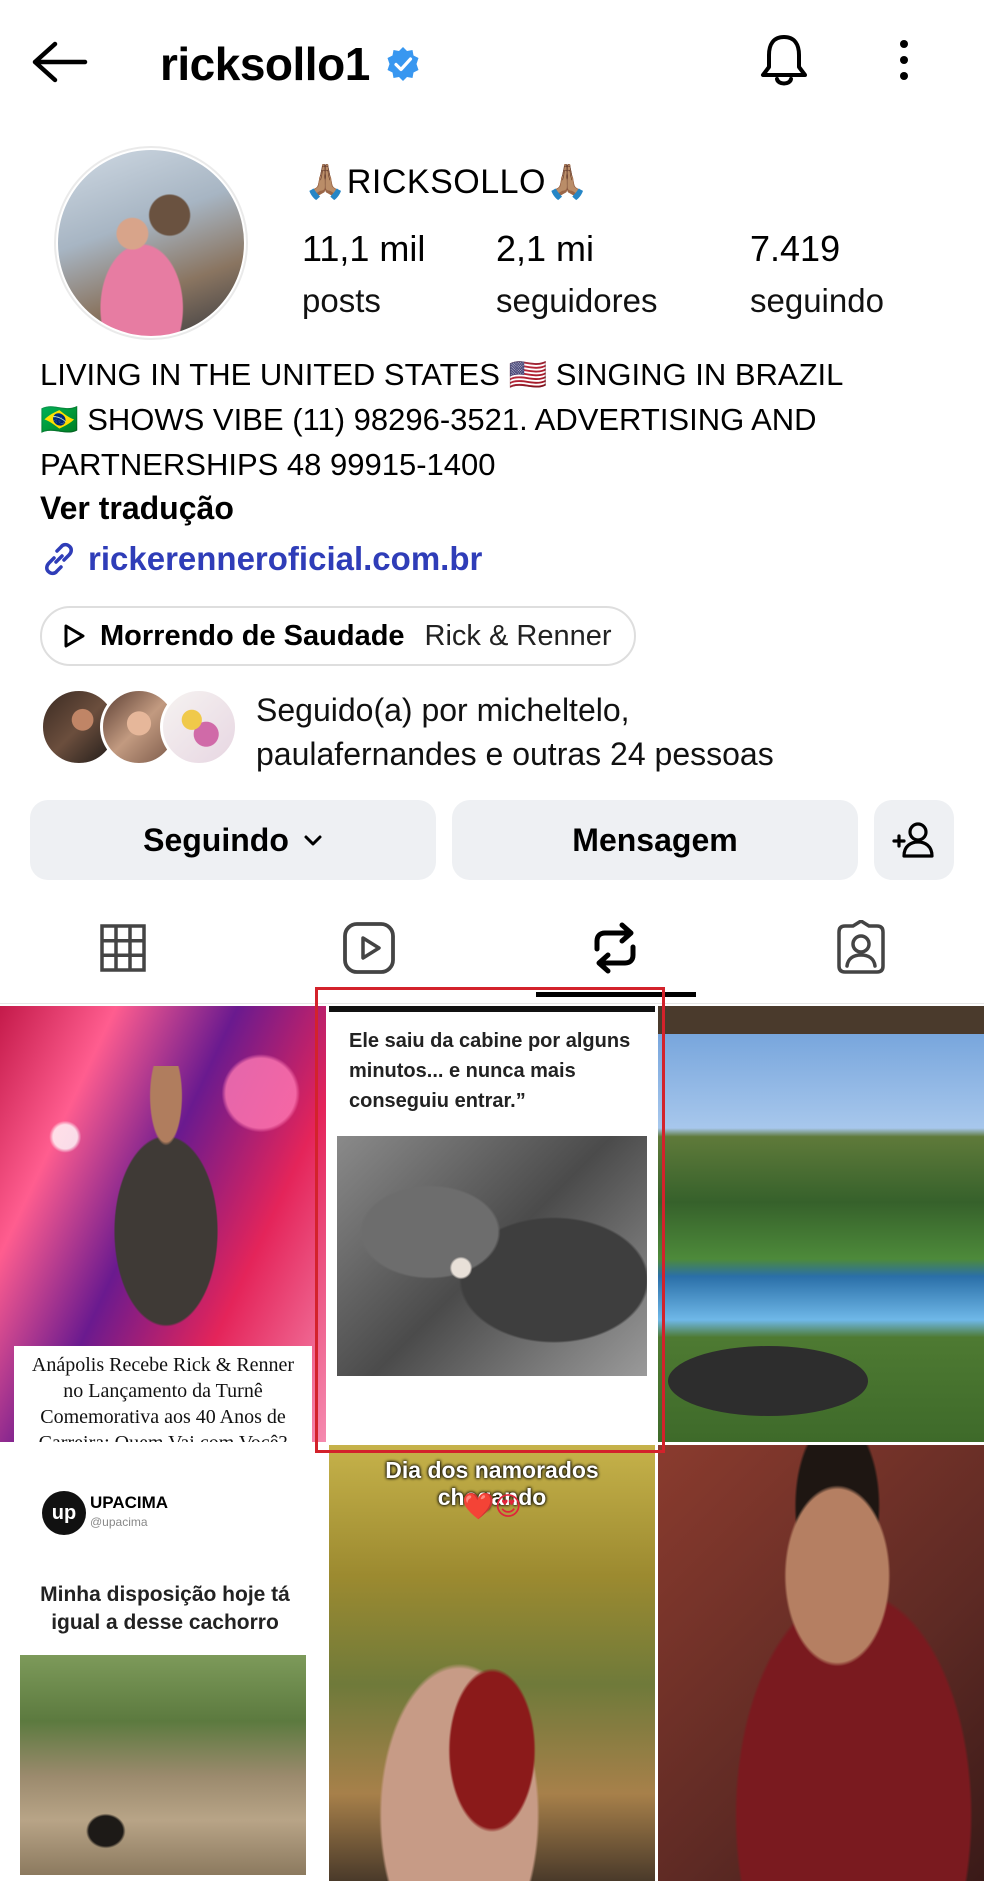  I want to click on profile-link: rickerenneroficial.com.br, so click(261, 559).